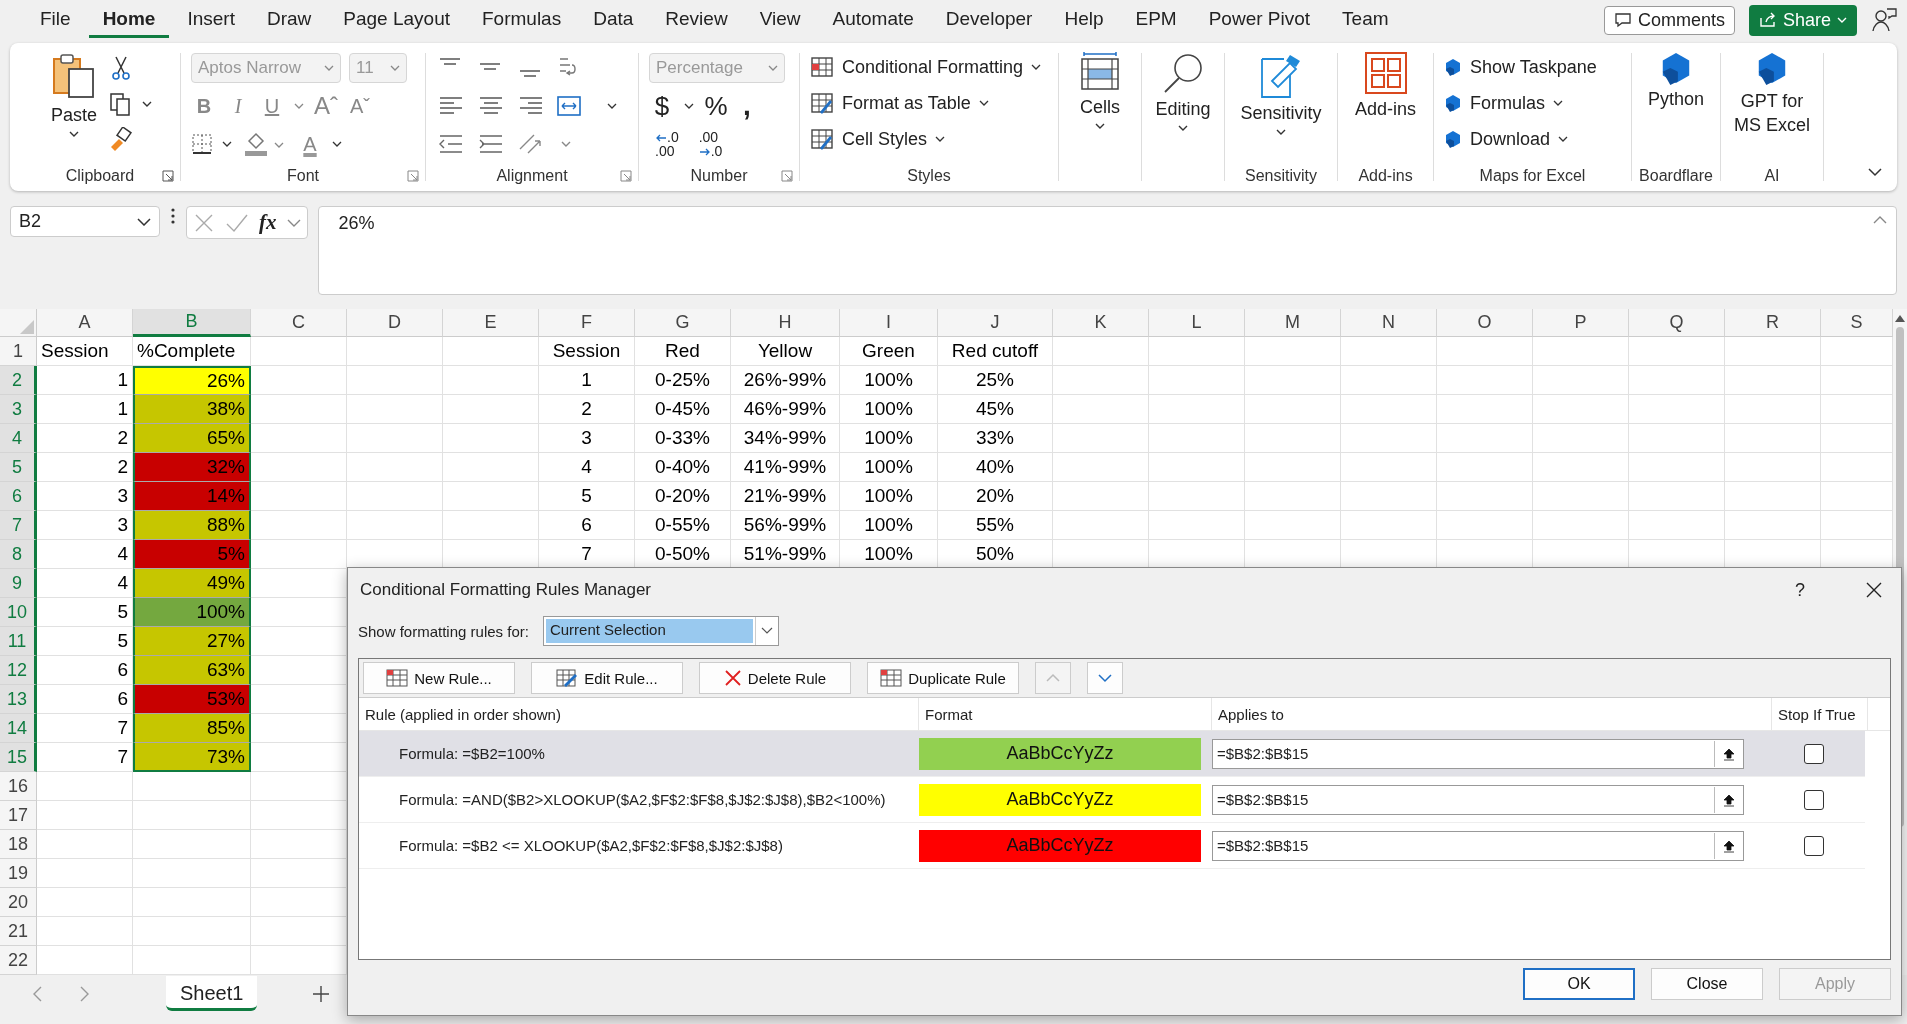 The height and width of the screenshot is (1024, 1907). Describe the element at coordinates (1105, 678) in the screenshot. I see `move-down-button` at that location.